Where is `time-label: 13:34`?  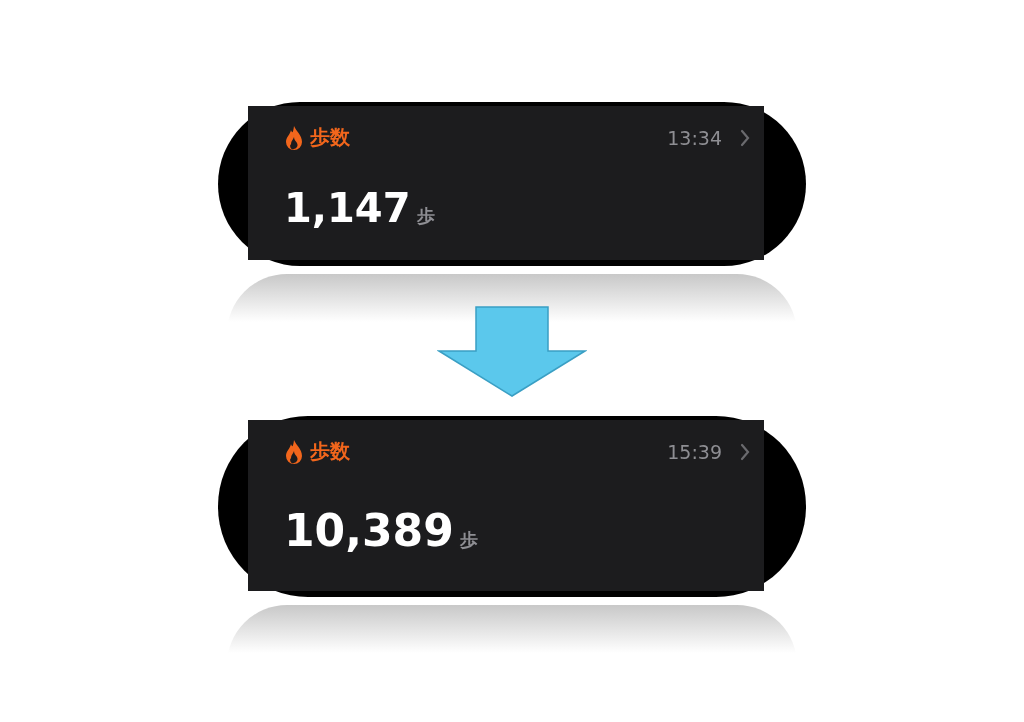 time-label: 13:34 is located at coordinates (694, 137).